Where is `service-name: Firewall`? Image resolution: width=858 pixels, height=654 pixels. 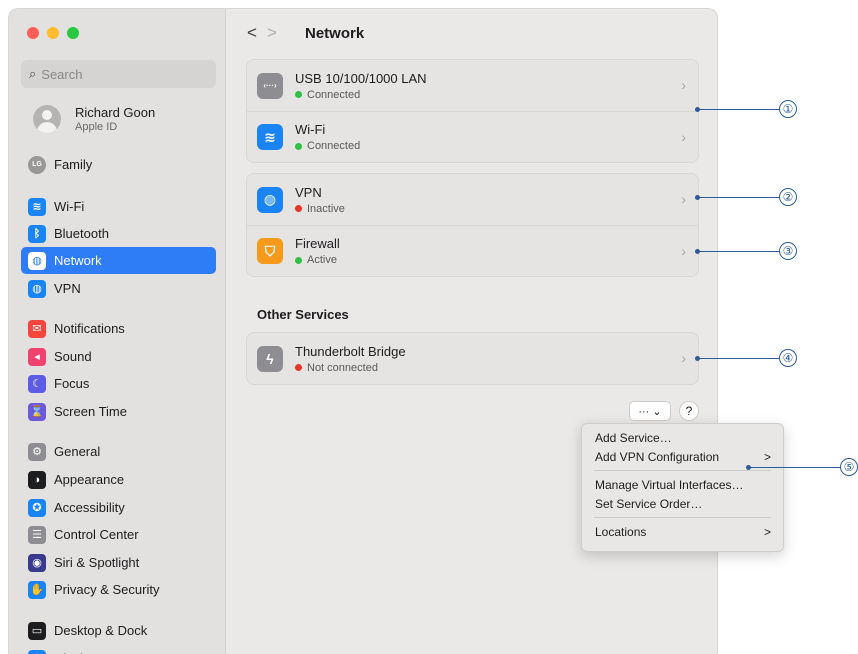 service-name: Firewall is located at coordinates (317, 243).